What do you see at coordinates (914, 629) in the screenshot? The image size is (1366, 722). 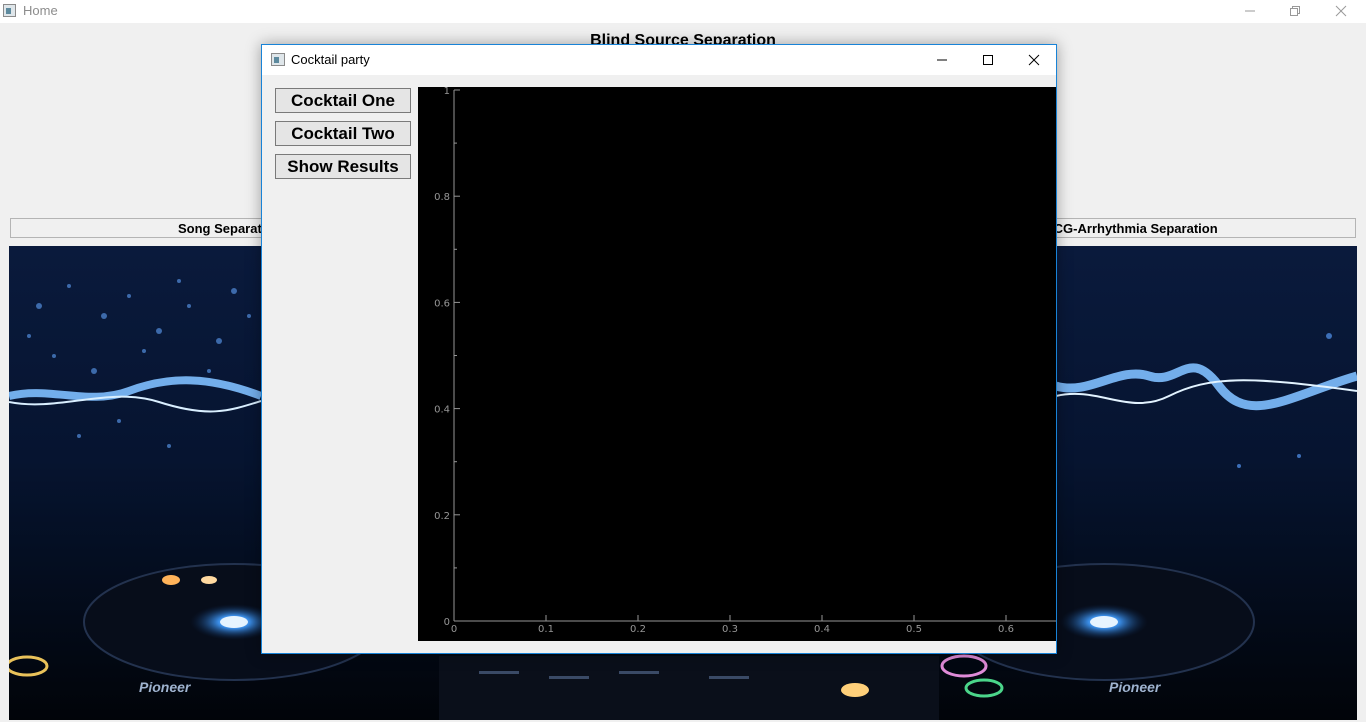 I see `x-tick-label: 0.5` at bounding box center [914, 629].